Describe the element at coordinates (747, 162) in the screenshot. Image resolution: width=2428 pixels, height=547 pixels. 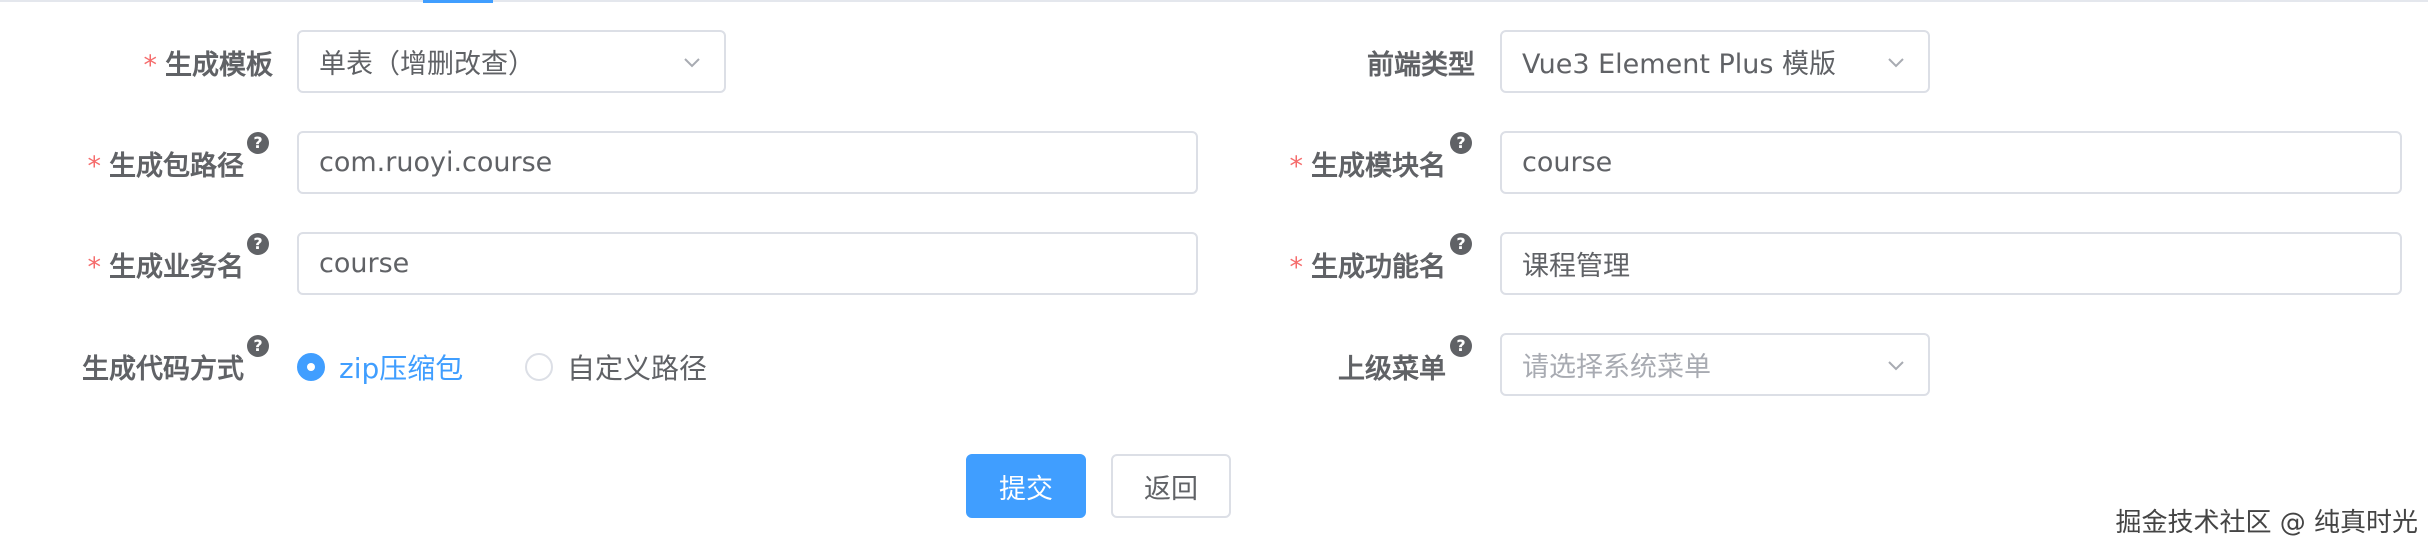
I see `package-path-input: com.ruoyi.course` at that location.